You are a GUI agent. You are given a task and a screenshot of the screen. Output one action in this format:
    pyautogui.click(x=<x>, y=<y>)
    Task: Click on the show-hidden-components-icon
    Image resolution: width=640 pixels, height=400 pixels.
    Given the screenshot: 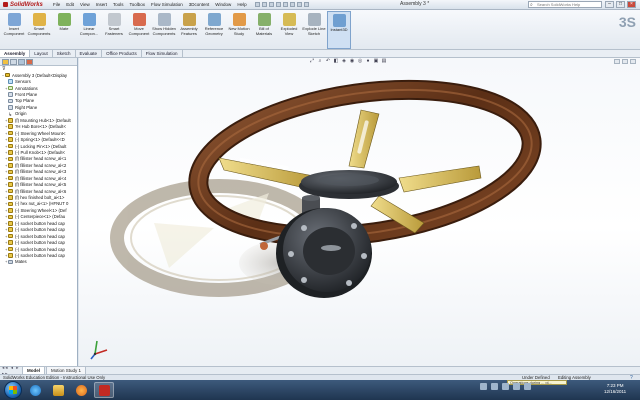 What is the action you would take?
    pyautogui.click(x=164, y=19)
    